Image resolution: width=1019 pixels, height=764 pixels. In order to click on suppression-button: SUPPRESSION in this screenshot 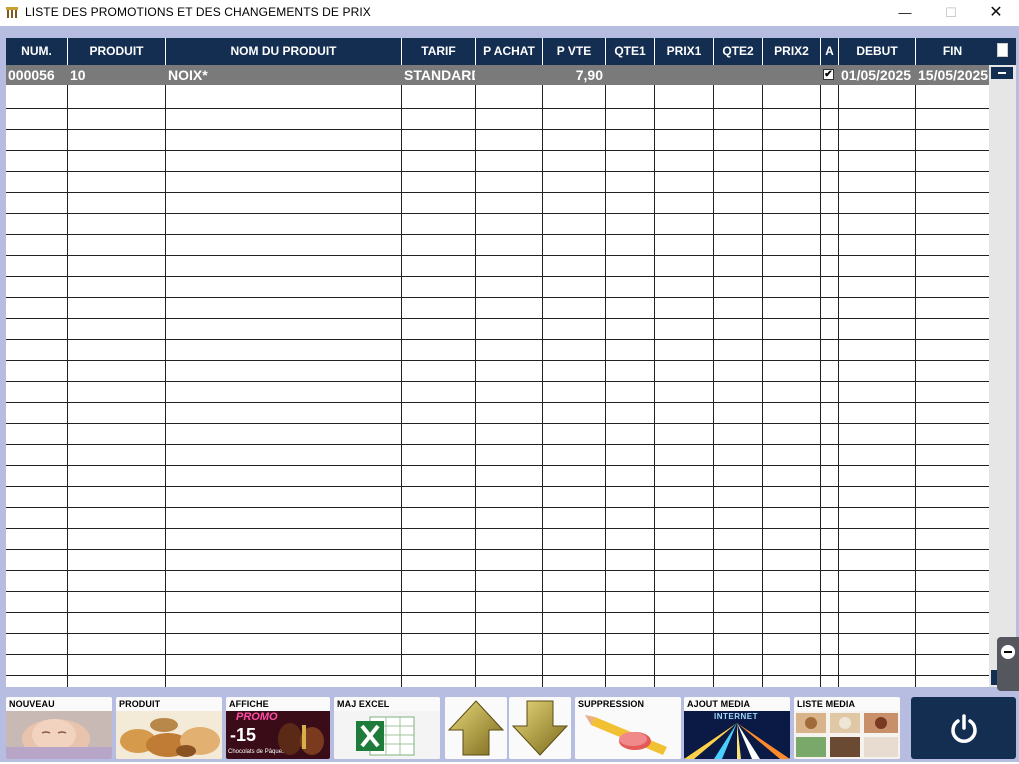, I will do `click(628, 728)`.